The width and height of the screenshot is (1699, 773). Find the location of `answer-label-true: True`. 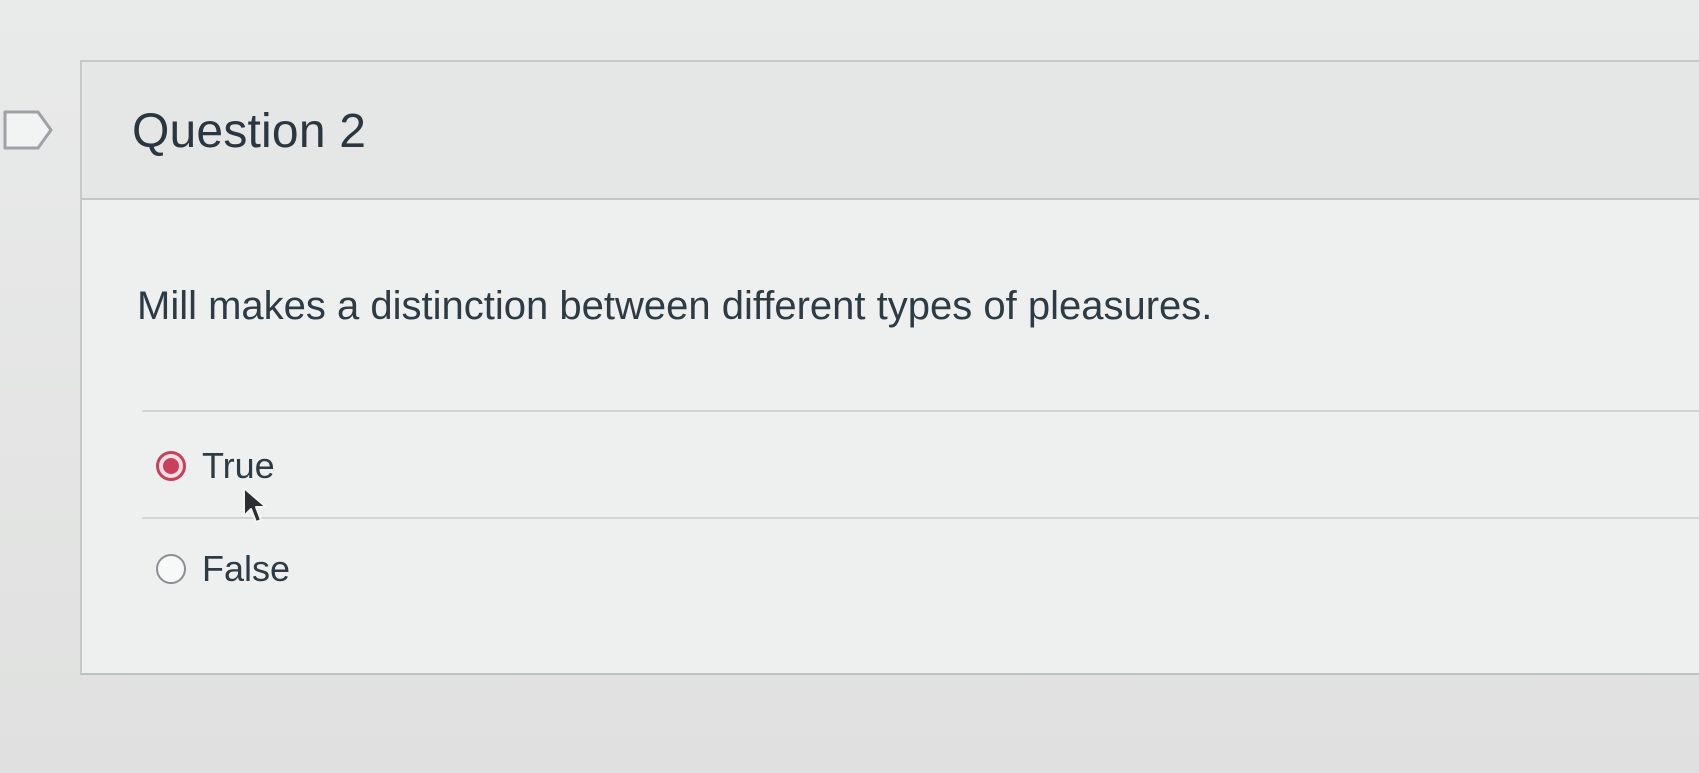

answer-label-true: True is located at coordinates (238, 465).